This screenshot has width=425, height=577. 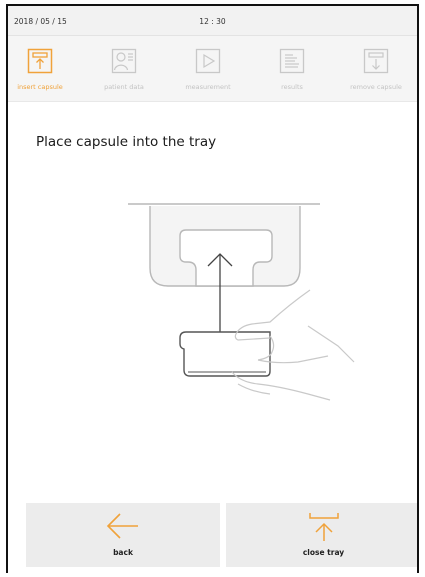 I want to click on status-time: 12 : 30, so click(x=212, y=21).